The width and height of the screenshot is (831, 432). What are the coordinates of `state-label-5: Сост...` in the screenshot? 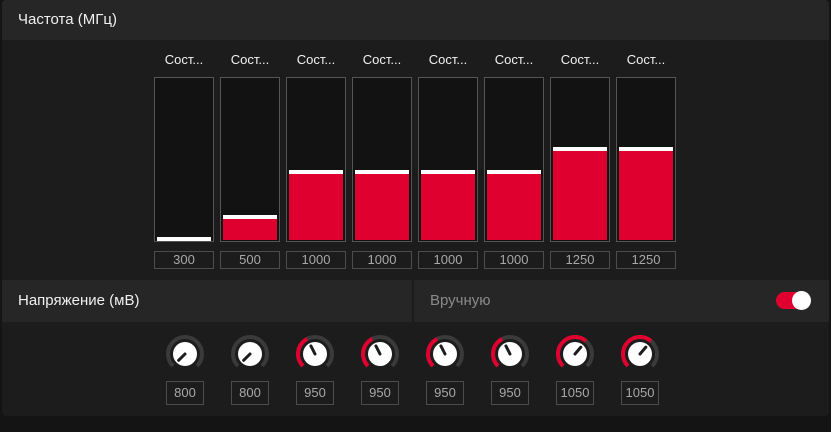 It's located at (448, 59).